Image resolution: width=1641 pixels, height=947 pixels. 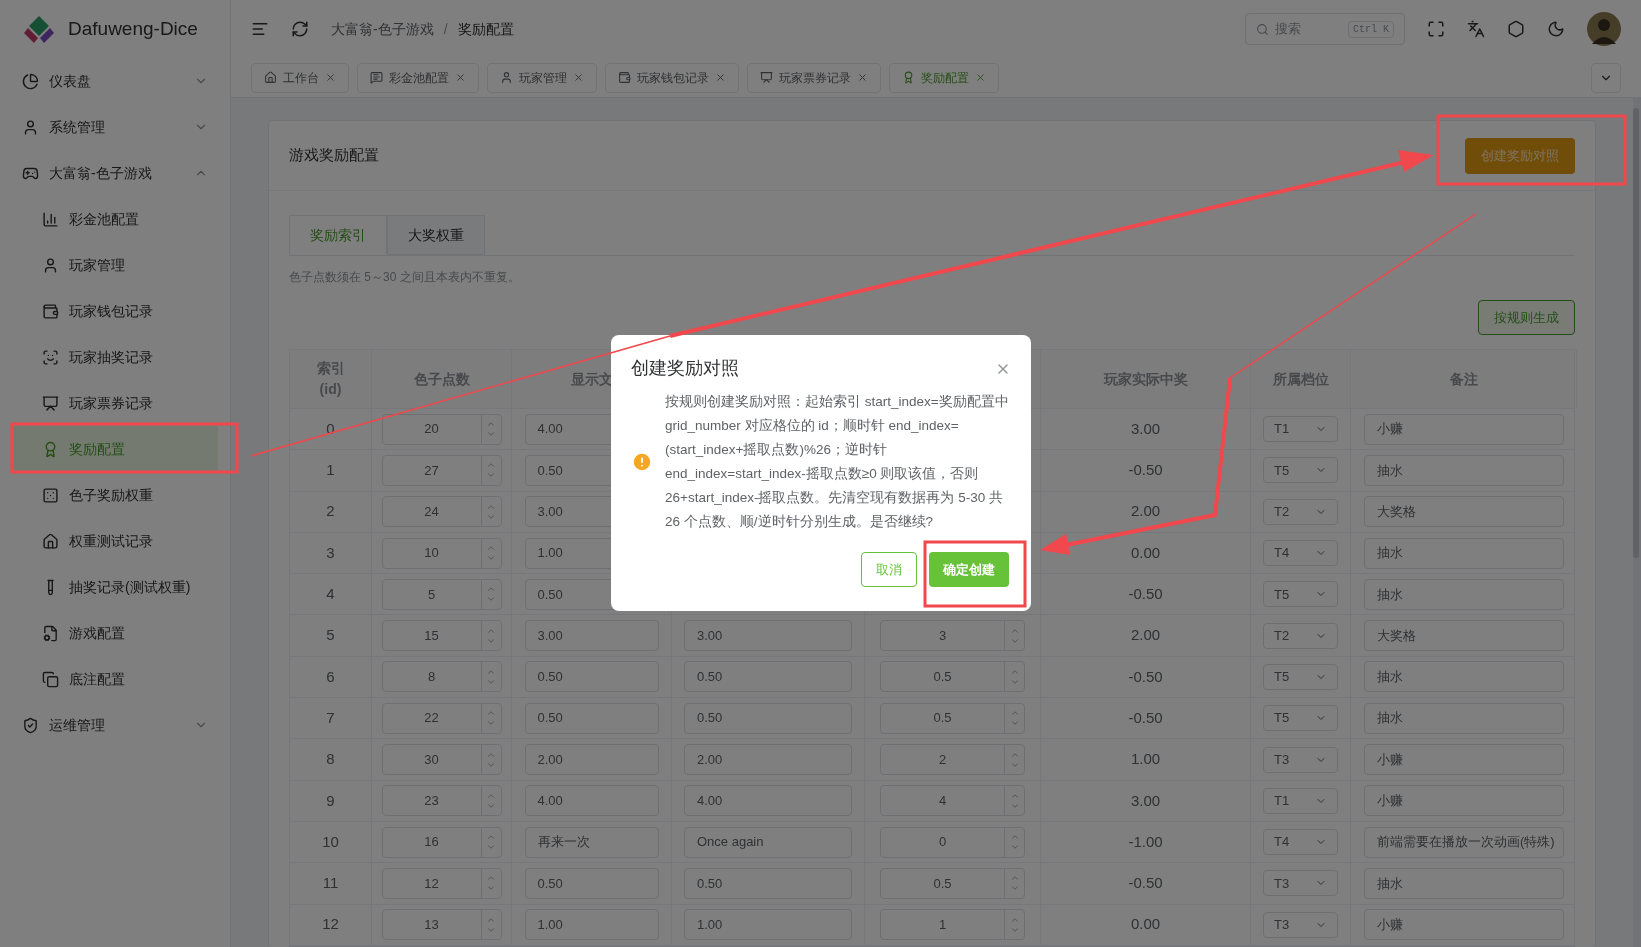 I want to click on avatar, so click(x=1604, y=29).